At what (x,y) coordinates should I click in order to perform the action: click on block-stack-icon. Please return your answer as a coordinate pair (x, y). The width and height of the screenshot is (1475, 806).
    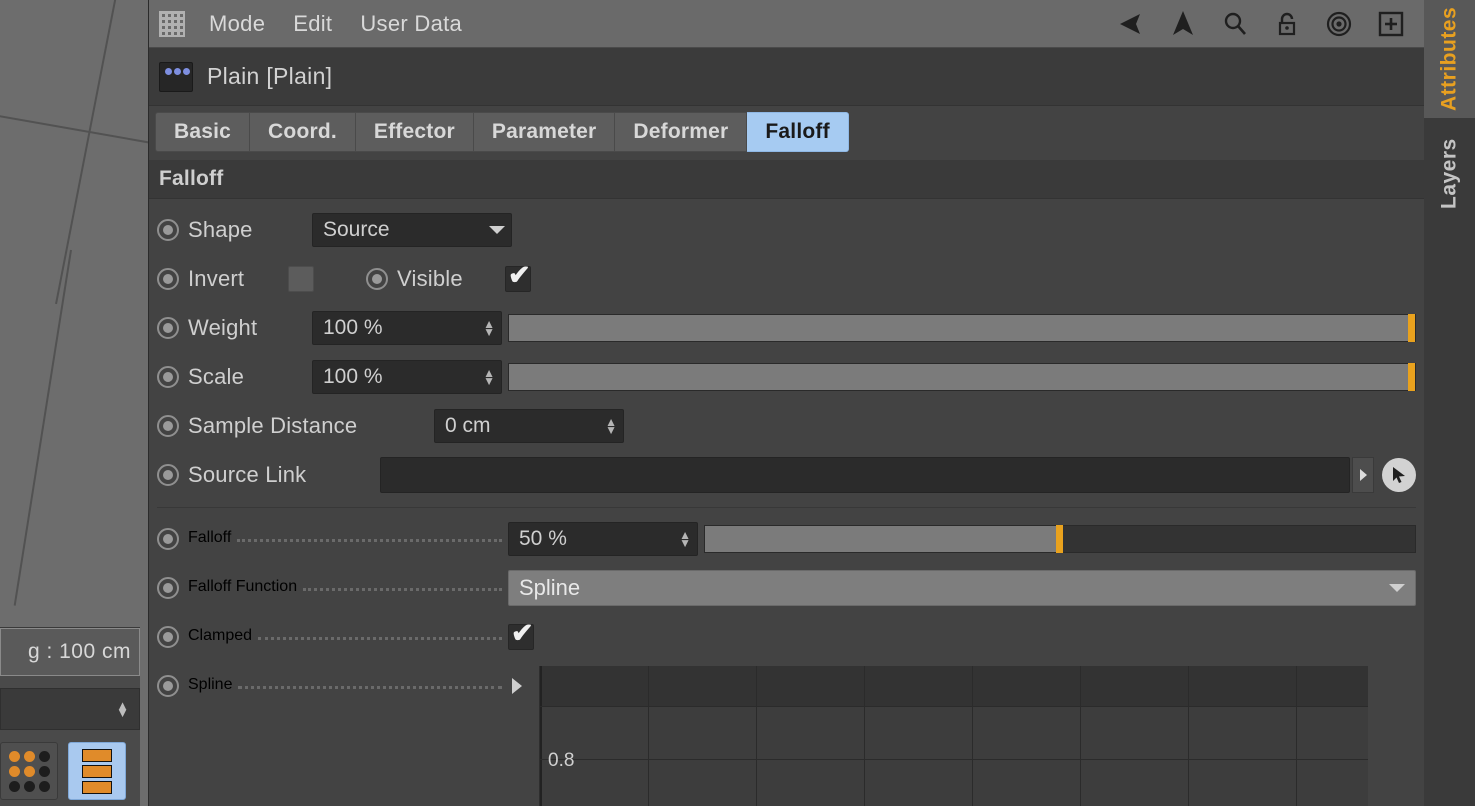
    Looking at the image, I should click on (97, 771).